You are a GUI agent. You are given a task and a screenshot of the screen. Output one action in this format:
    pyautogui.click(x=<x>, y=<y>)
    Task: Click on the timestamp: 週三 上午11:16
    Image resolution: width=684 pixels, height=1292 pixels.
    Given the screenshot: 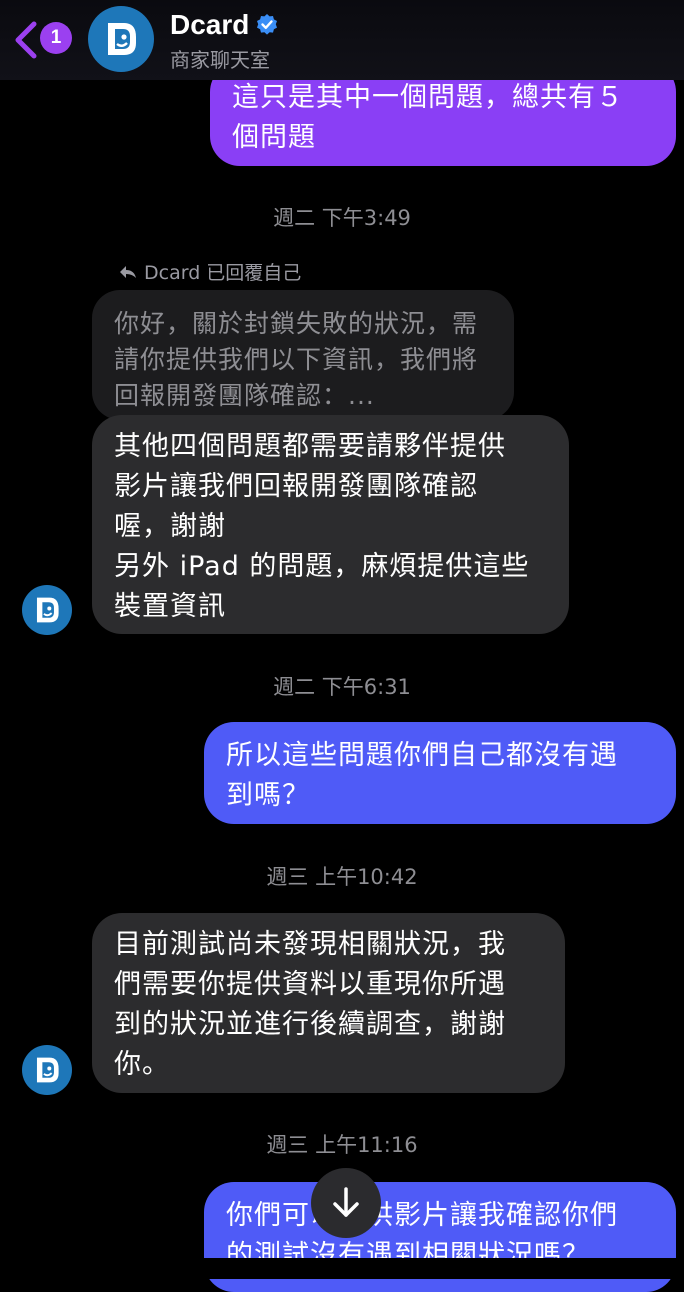 What is the action you would take?
    pyautogui.click(x=342, y=1145)
    